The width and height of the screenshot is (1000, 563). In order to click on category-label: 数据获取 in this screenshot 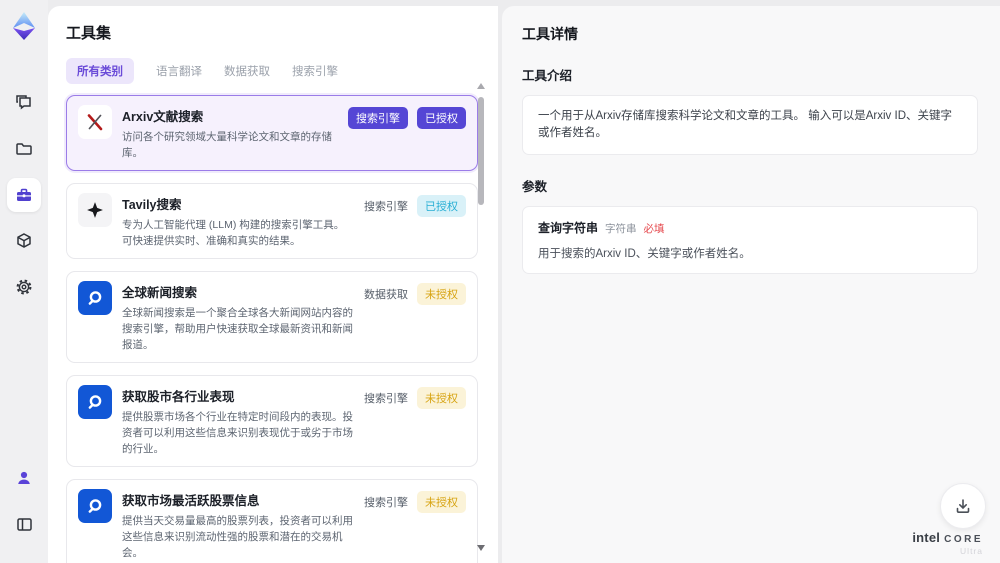, I will do `click(386, 295)`.